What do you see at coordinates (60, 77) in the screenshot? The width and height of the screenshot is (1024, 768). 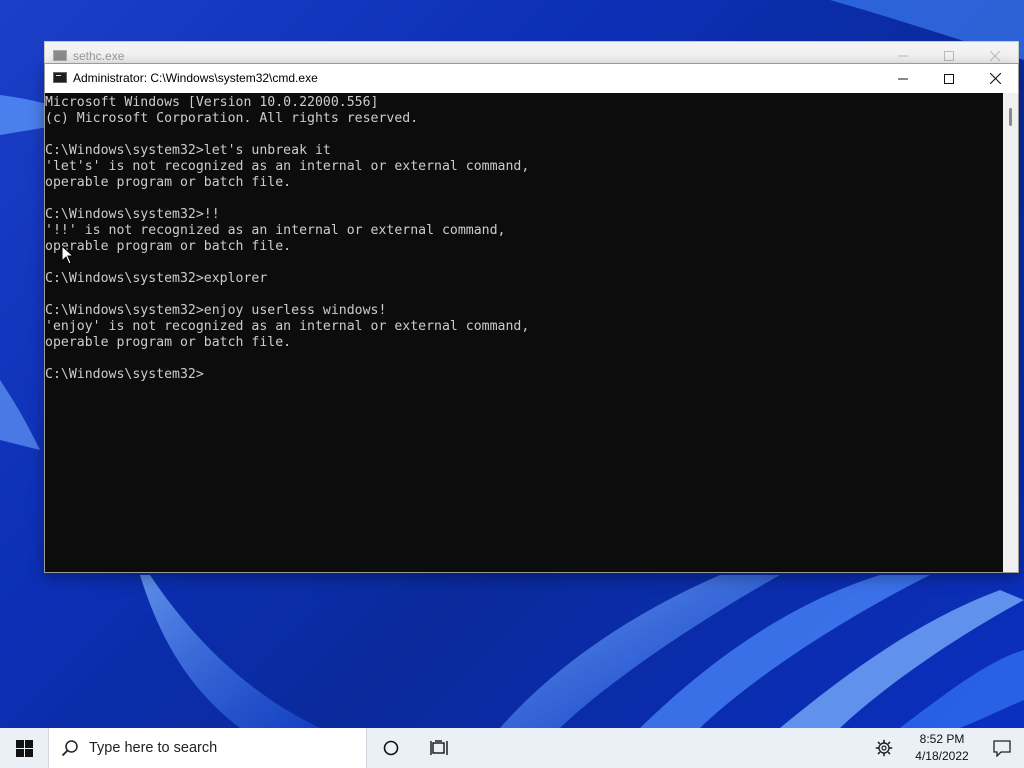 I see `cmd-app-icon` at bounding box center [60, 77].